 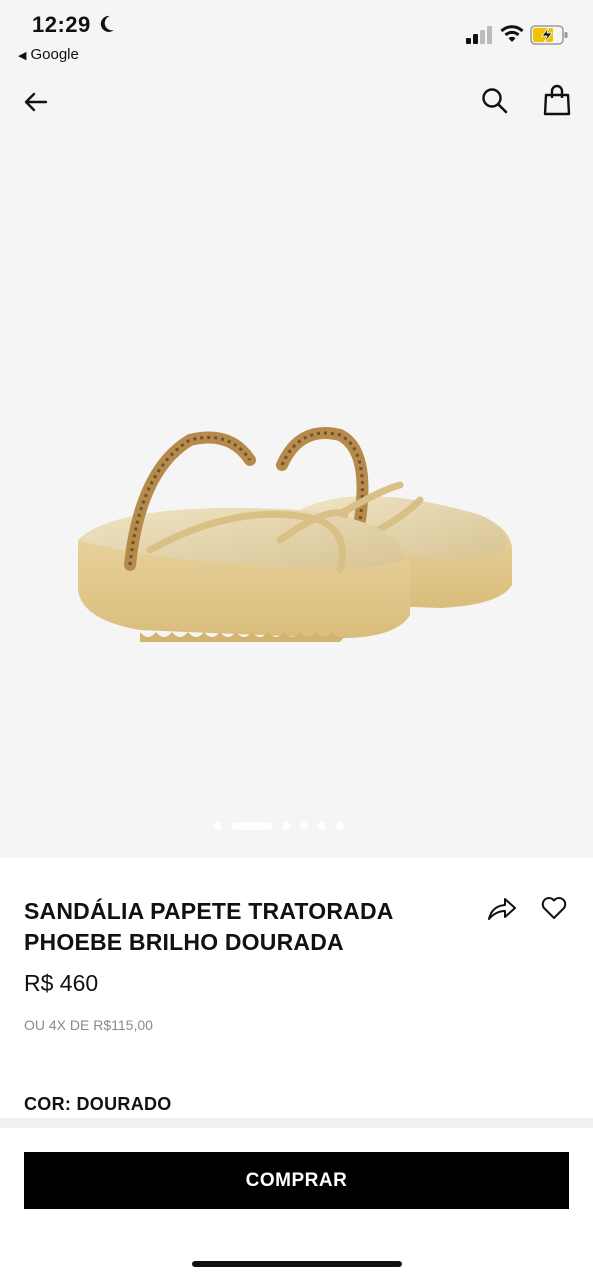 I want to click on section-divider, so click(x=296, y=1123).